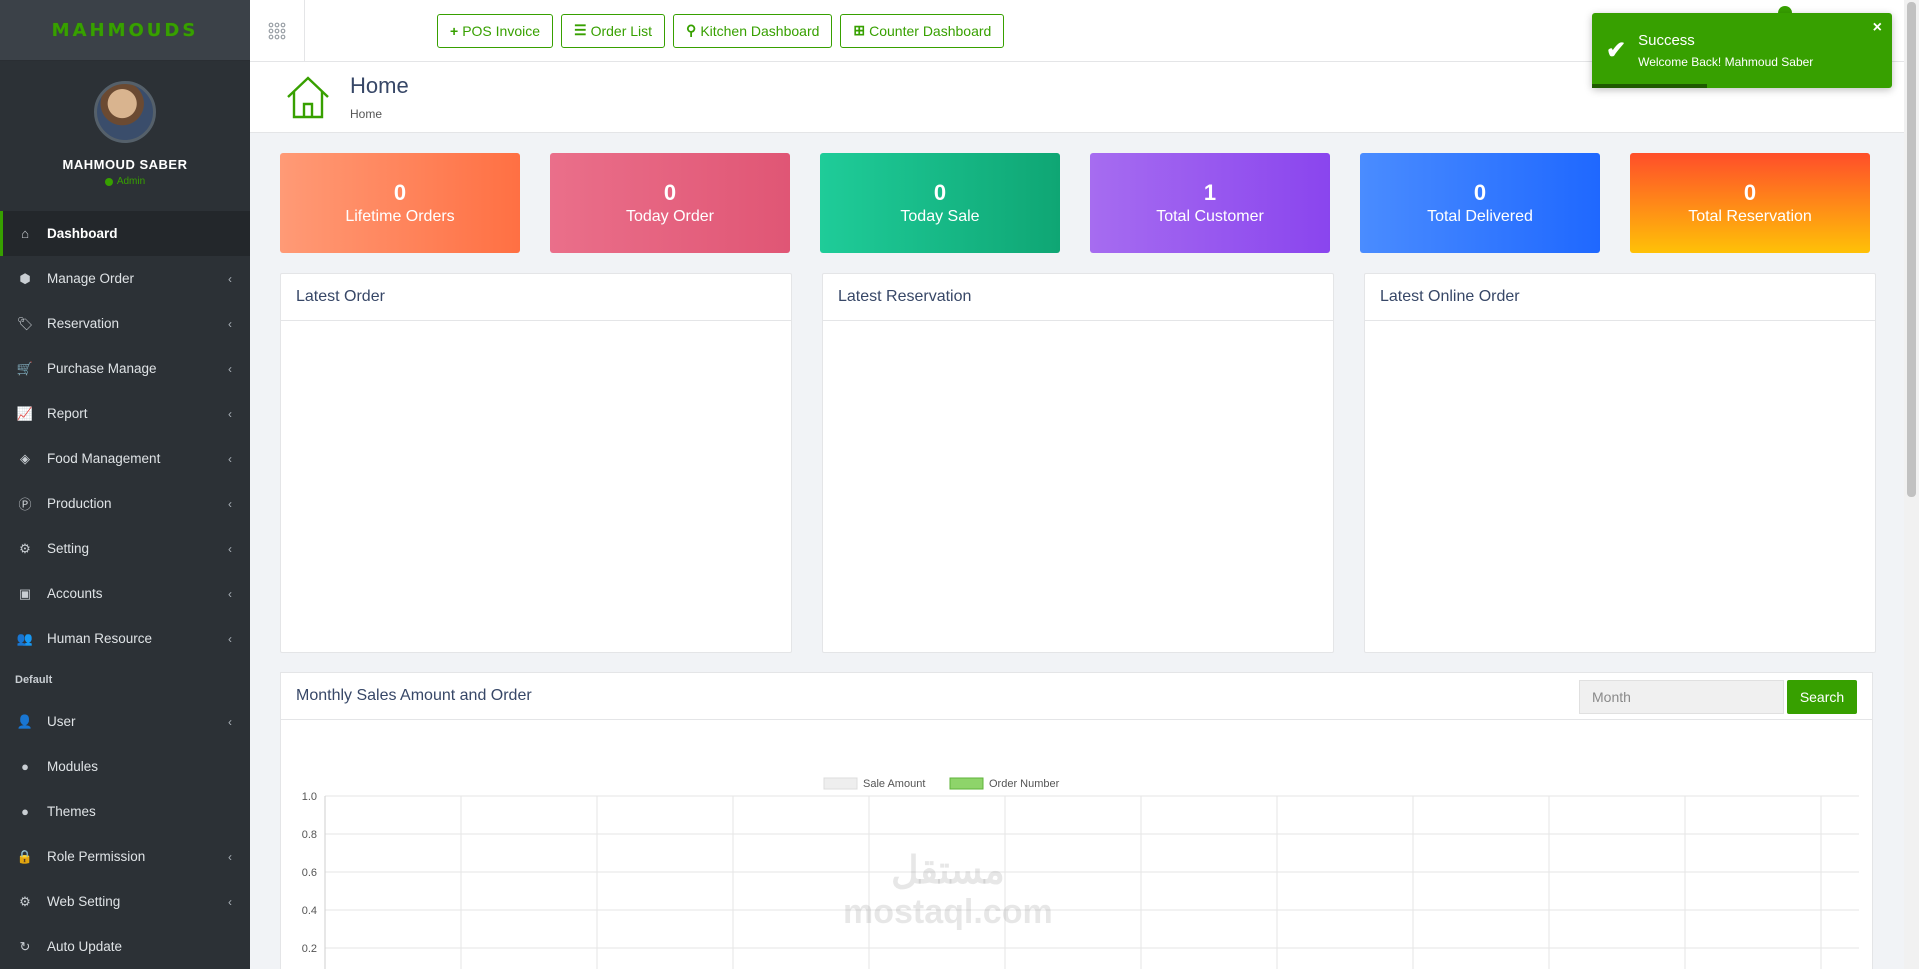 The width and height of the screenshot is (1919, 969). What do you see at coordinates (125, 766) in the screenshot?
I see `sidebar-item-modules: ● Modules` at bounding box center [125, 766].